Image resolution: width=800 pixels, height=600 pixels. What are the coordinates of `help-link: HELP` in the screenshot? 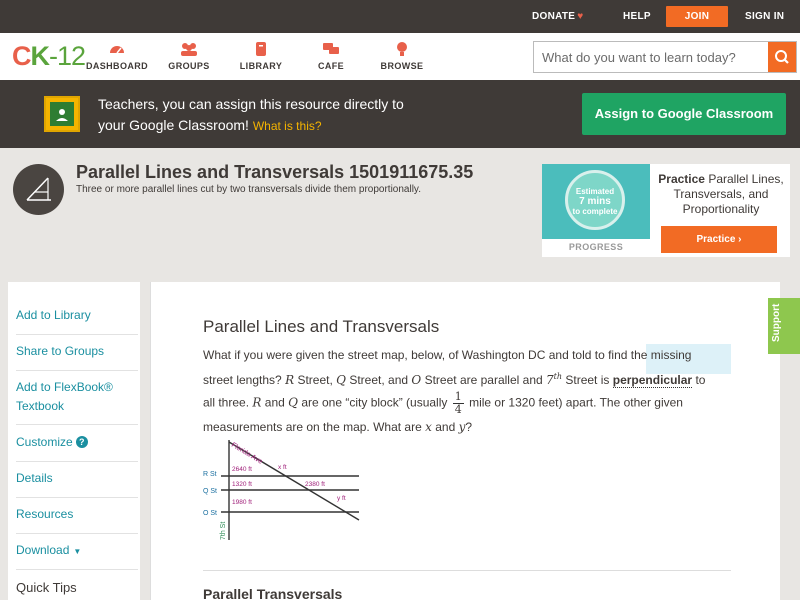 It's located at (637, 16).